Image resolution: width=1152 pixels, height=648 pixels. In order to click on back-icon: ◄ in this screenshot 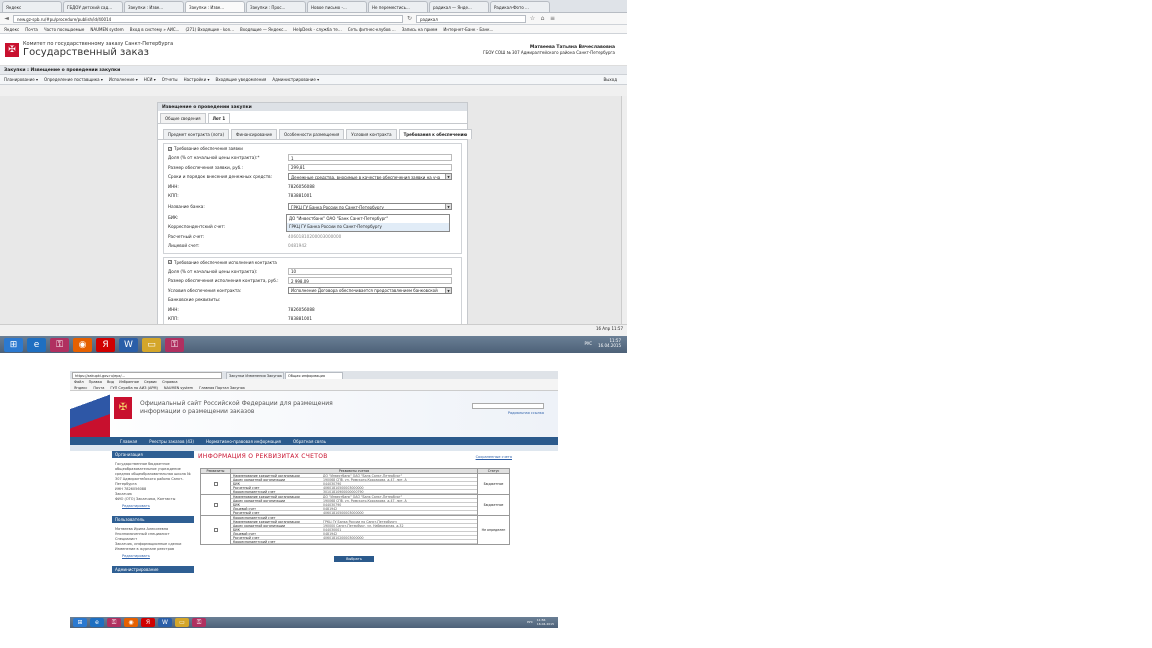, I will do `click(6, 18)`.